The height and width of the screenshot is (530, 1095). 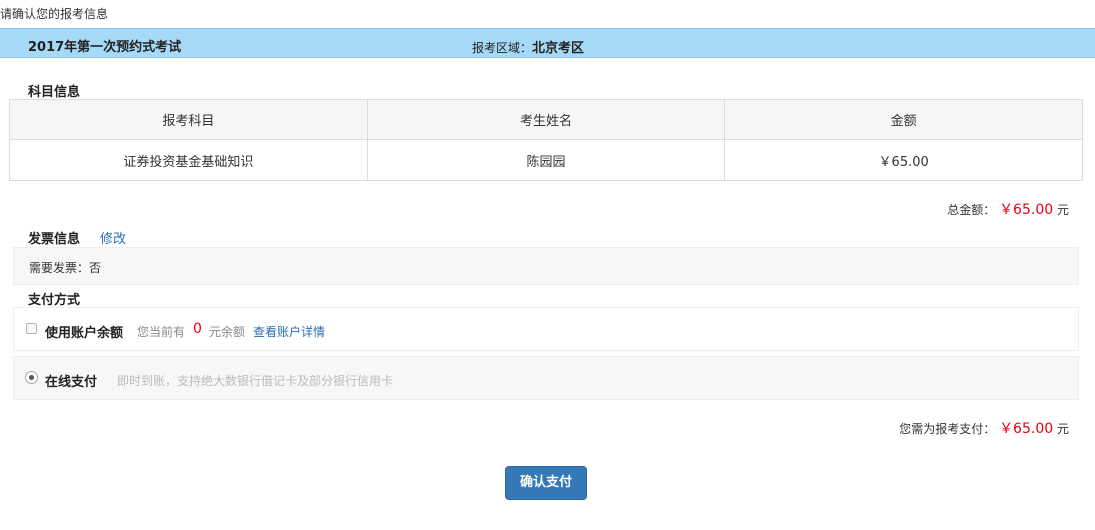 I want to click on online-payment-radio, so click(x=31, y=377).